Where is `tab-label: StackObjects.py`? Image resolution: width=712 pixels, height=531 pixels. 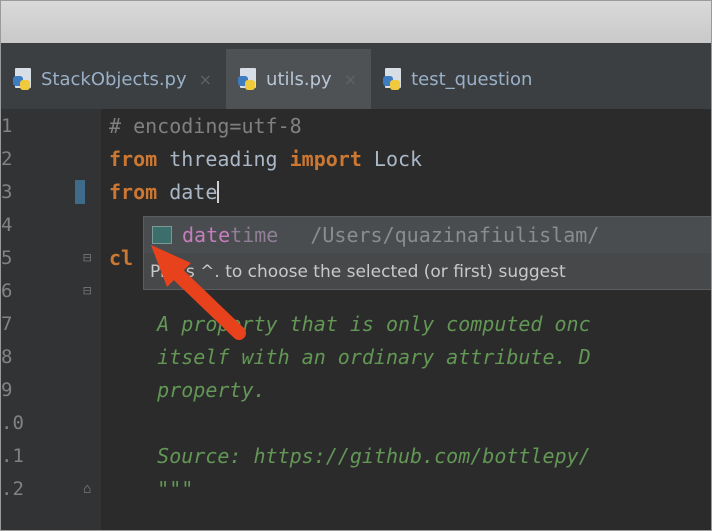
tab-label: StackObjects.py is located at coordinates (114, 79).